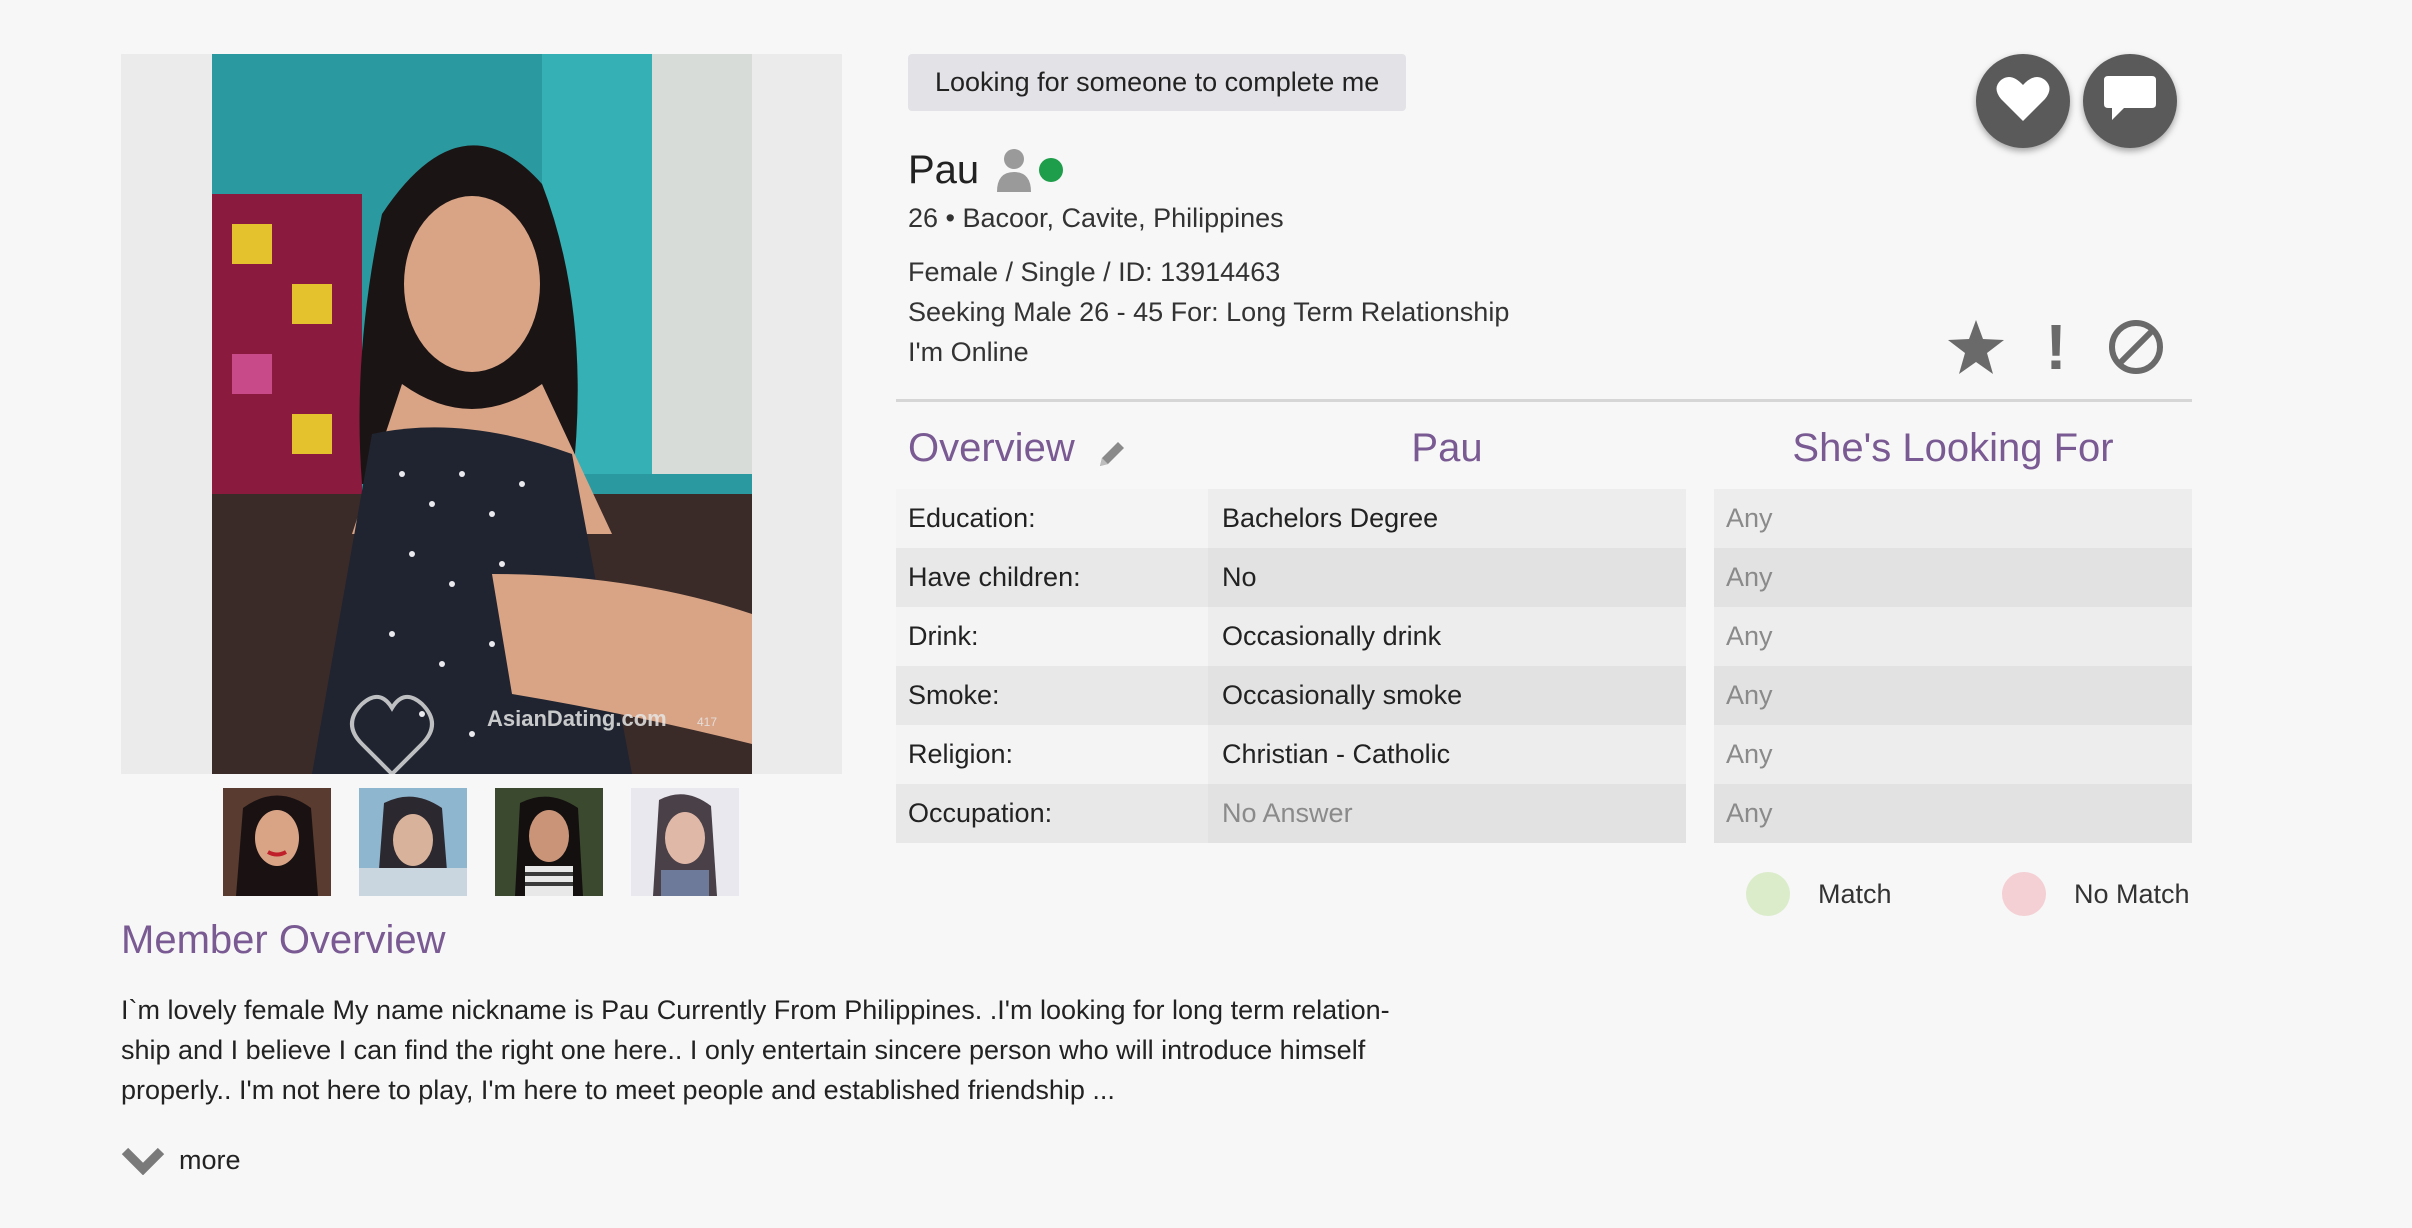 The image size is (2412, 1228). I want to click on table-row: Have children: No Any, so click(1544, 577).